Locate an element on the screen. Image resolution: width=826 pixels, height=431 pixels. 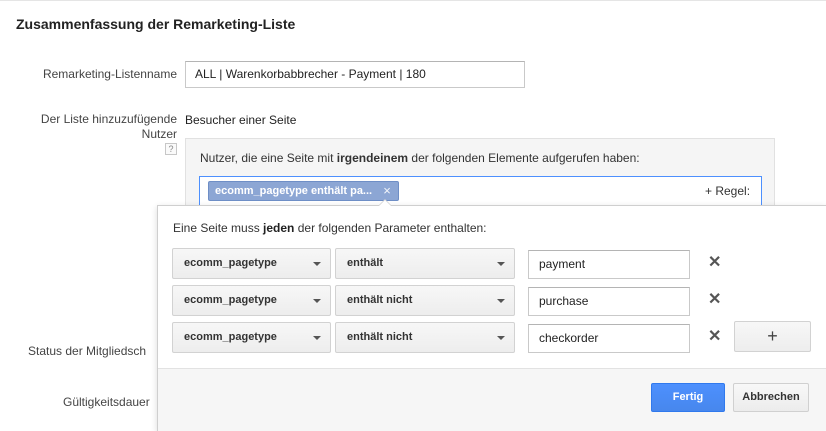
operator-select: enthält is located at coordinates (425, 263).